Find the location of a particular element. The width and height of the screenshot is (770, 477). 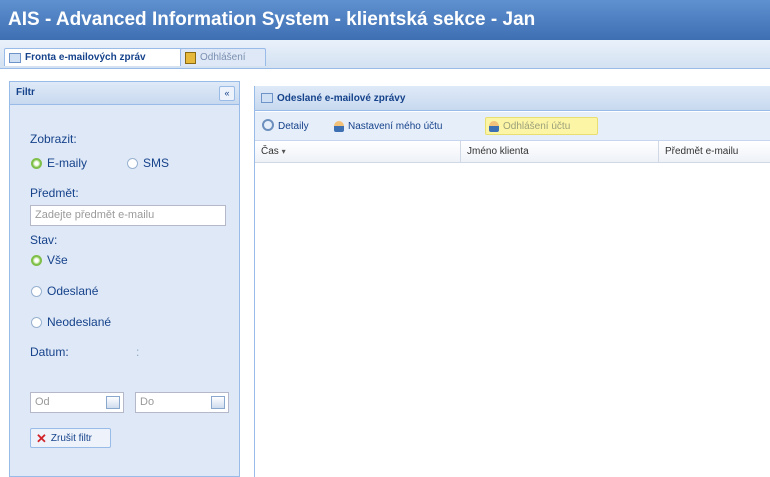

tab-bar: Fronta e-mailových zpráv Odhlášení is located at coordinates (385, 54).